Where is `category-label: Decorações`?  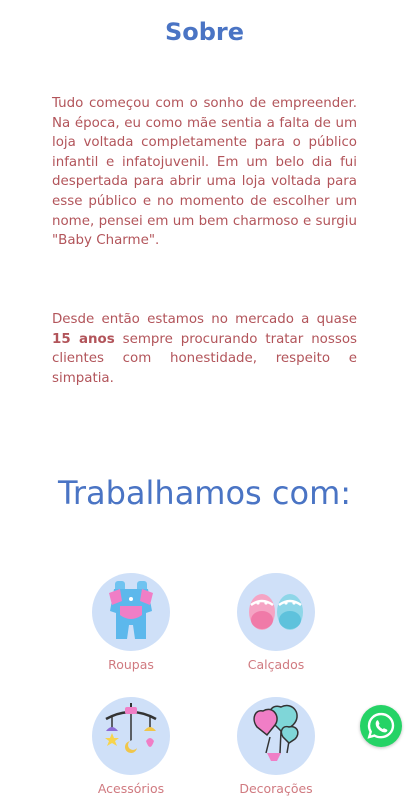 category-label: Decorações is located at coordinates (276, 788).